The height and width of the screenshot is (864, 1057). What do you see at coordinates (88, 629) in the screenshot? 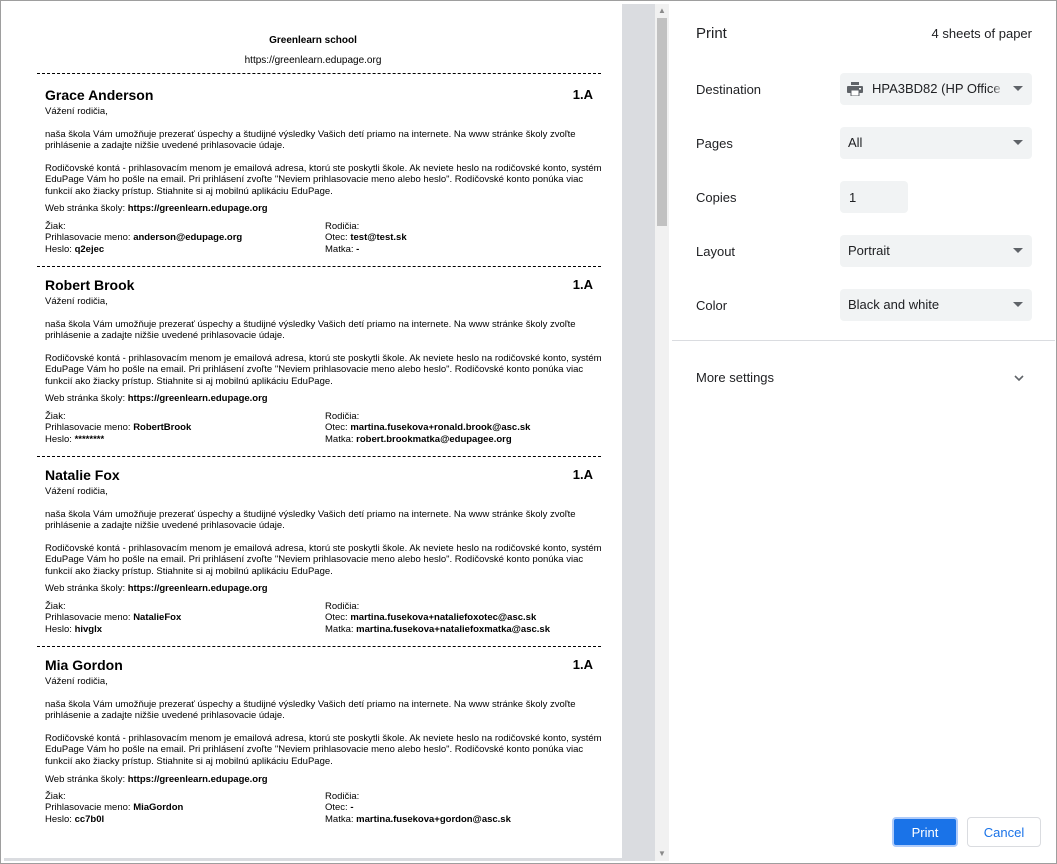
I see `password-value: hivglx` at bounding box center [88, 629].